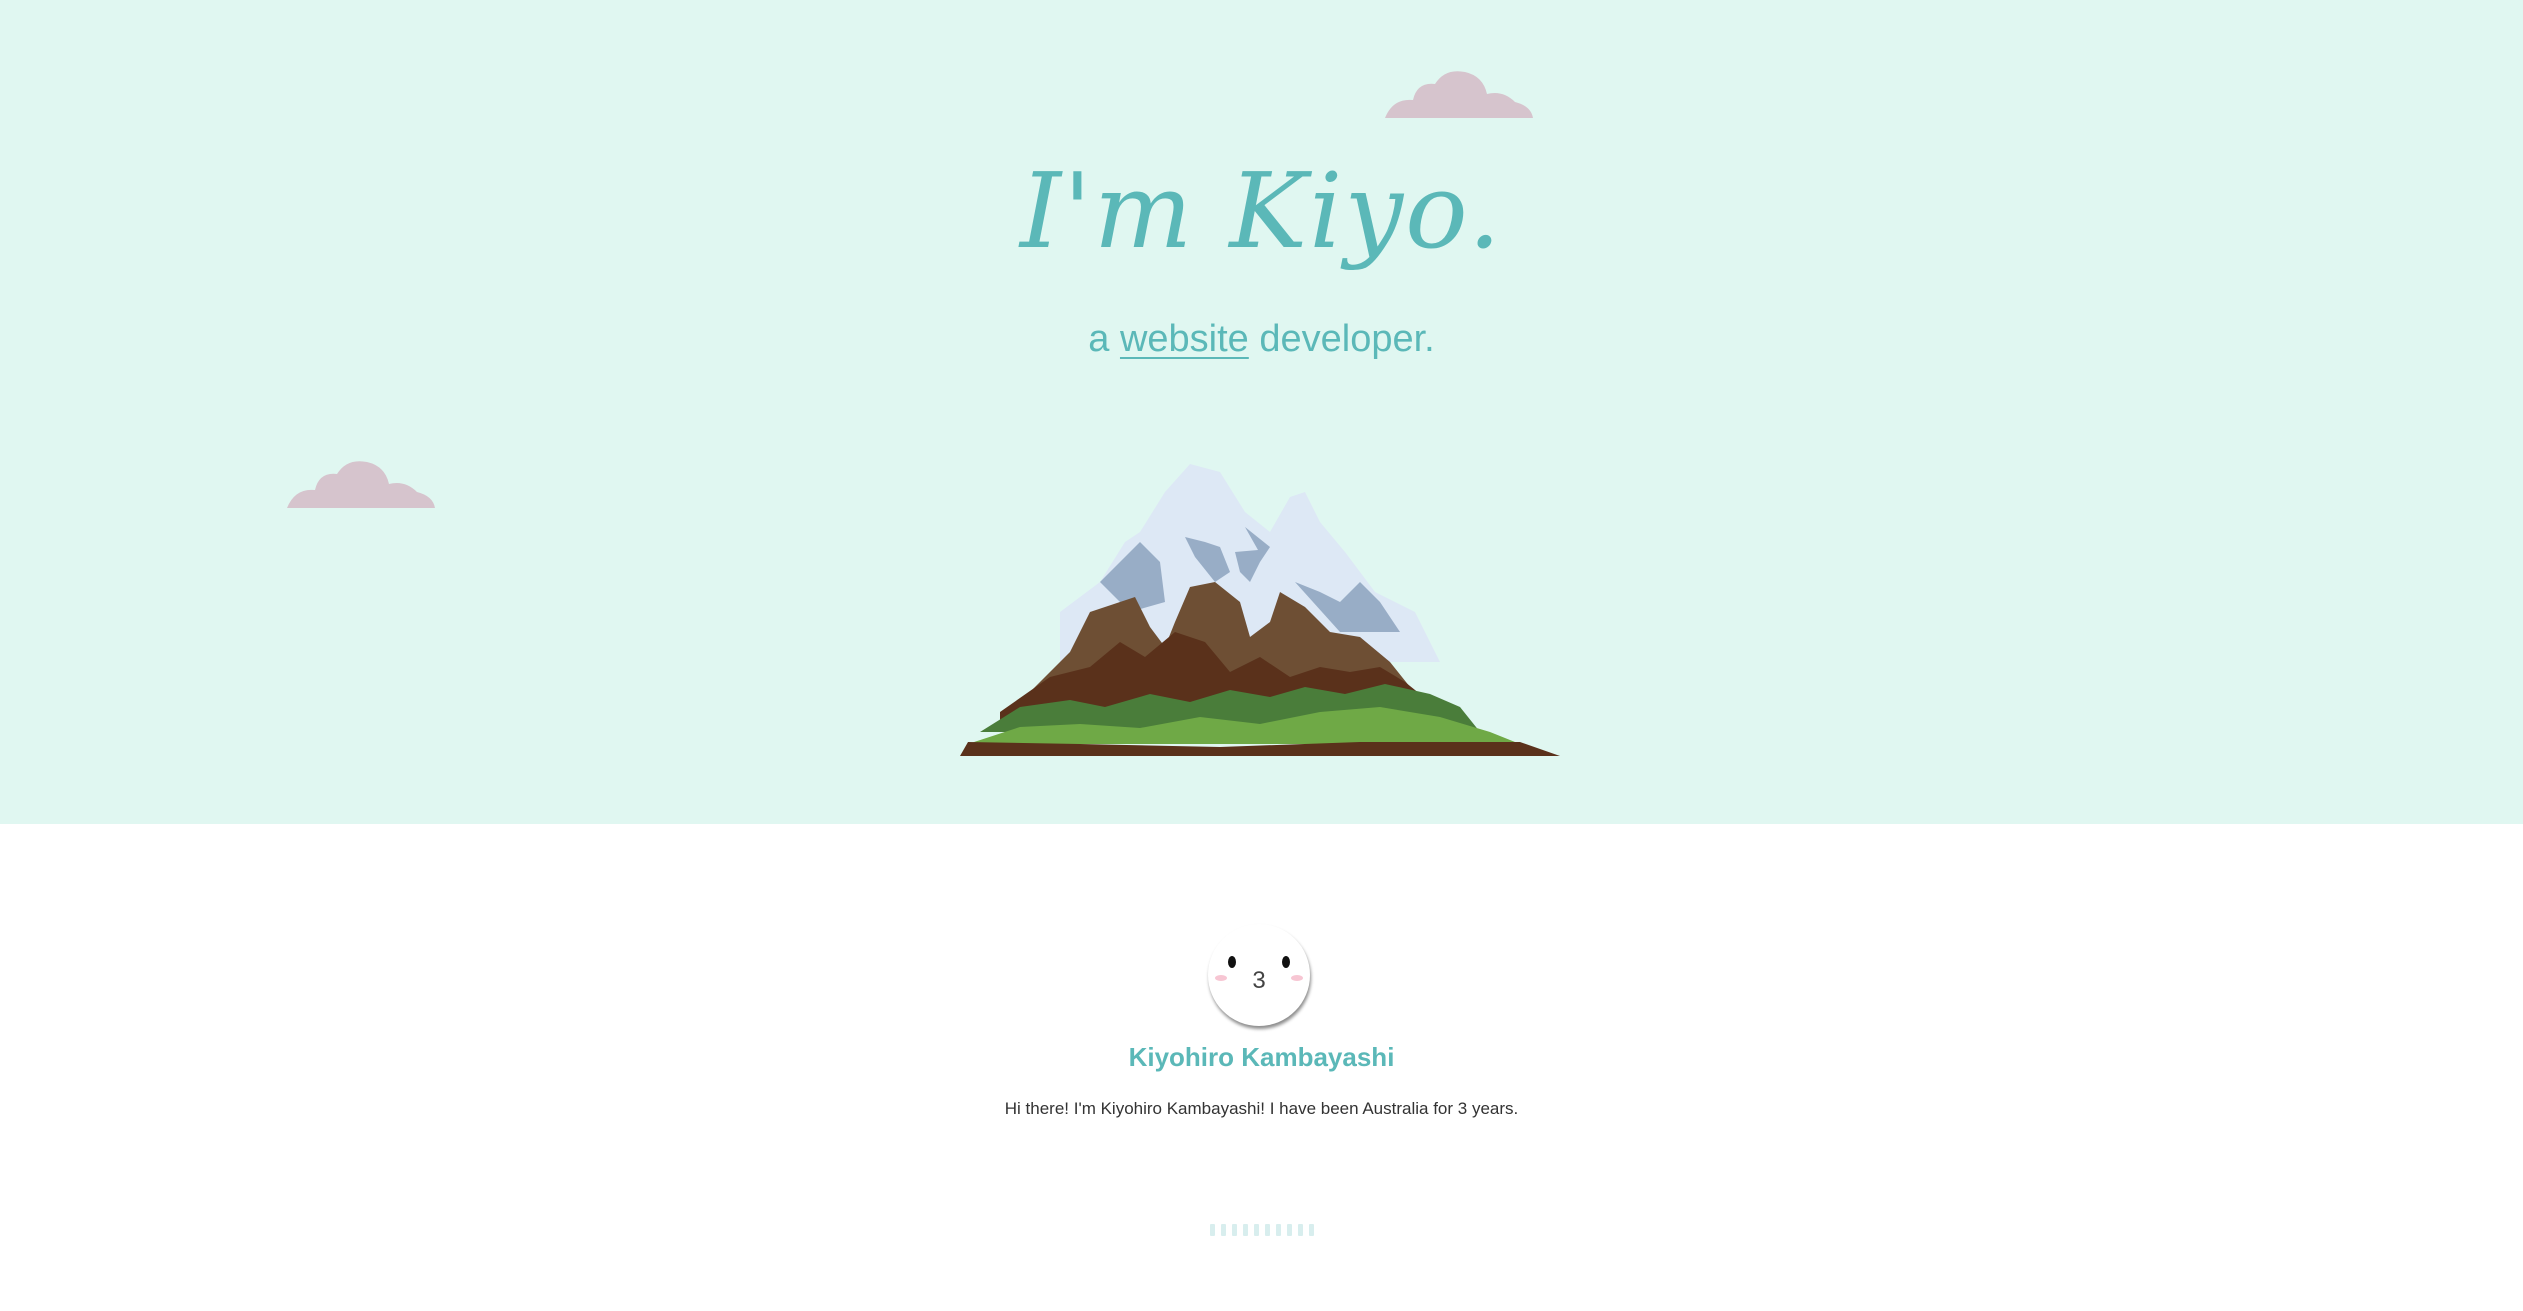 This screenshot has height=1311, width=2523. Describe the element at coordinates (1261, 1232) in the screenshot. I see `loading-indicator` at that location.